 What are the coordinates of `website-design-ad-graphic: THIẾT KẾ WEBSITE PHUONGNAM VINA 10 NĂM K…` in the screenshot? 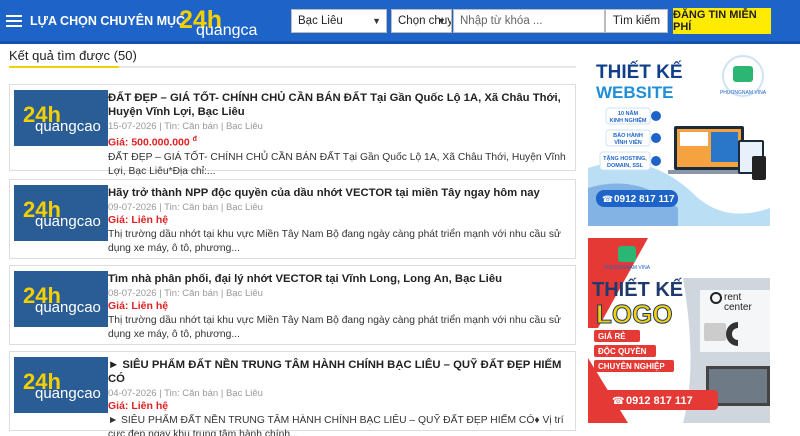 It's located at (679, 137).